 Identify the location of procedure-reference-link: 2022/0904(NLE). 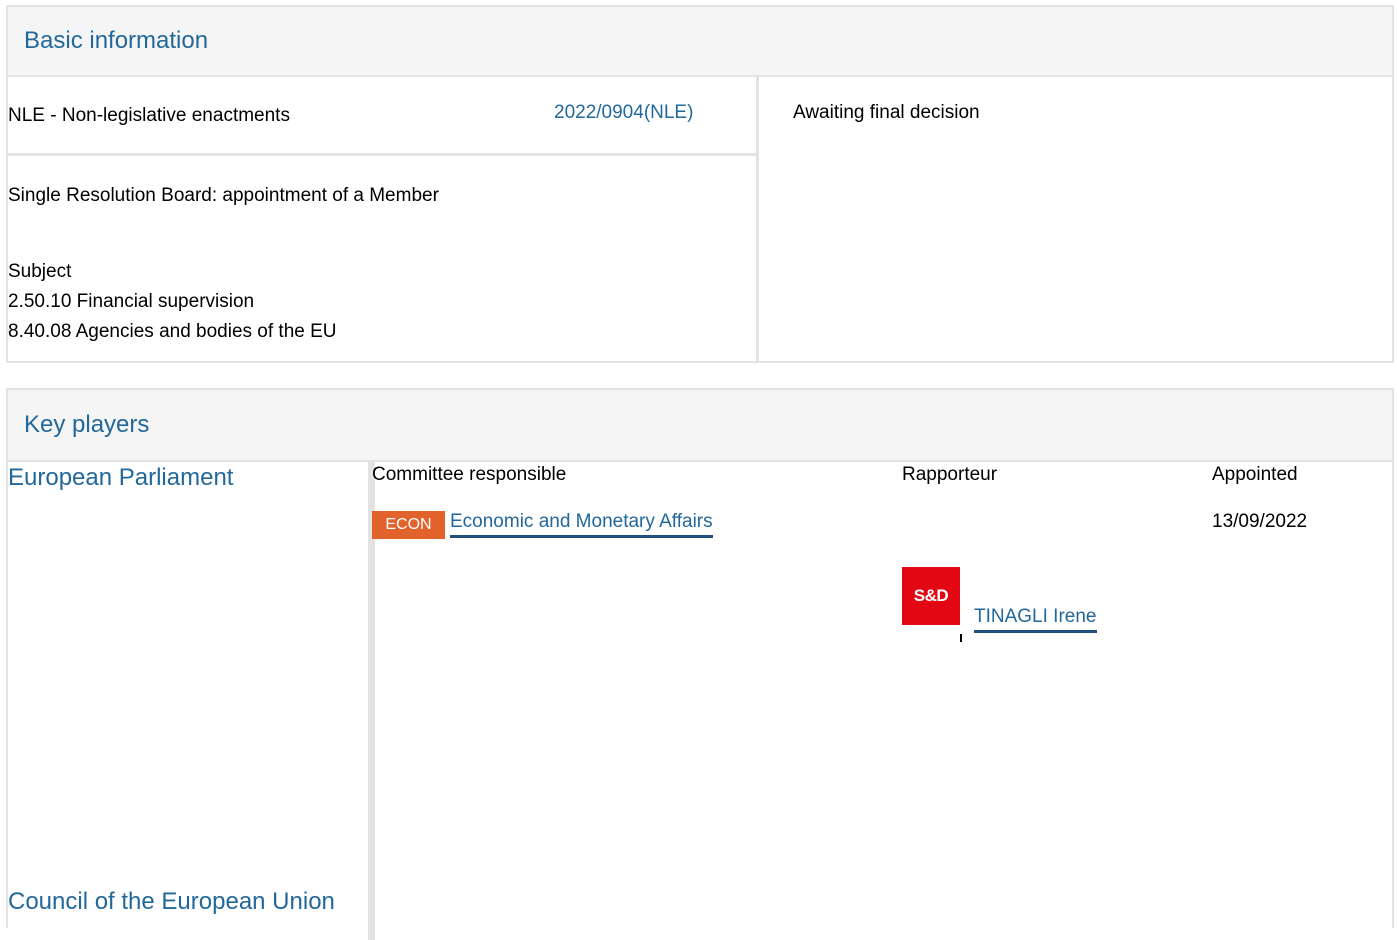
(623, 113).